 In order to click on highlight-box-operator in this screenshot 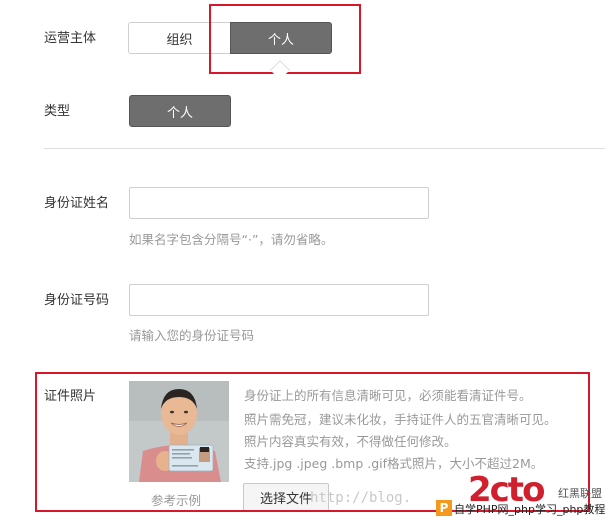, I will do `click(285, 39)`.